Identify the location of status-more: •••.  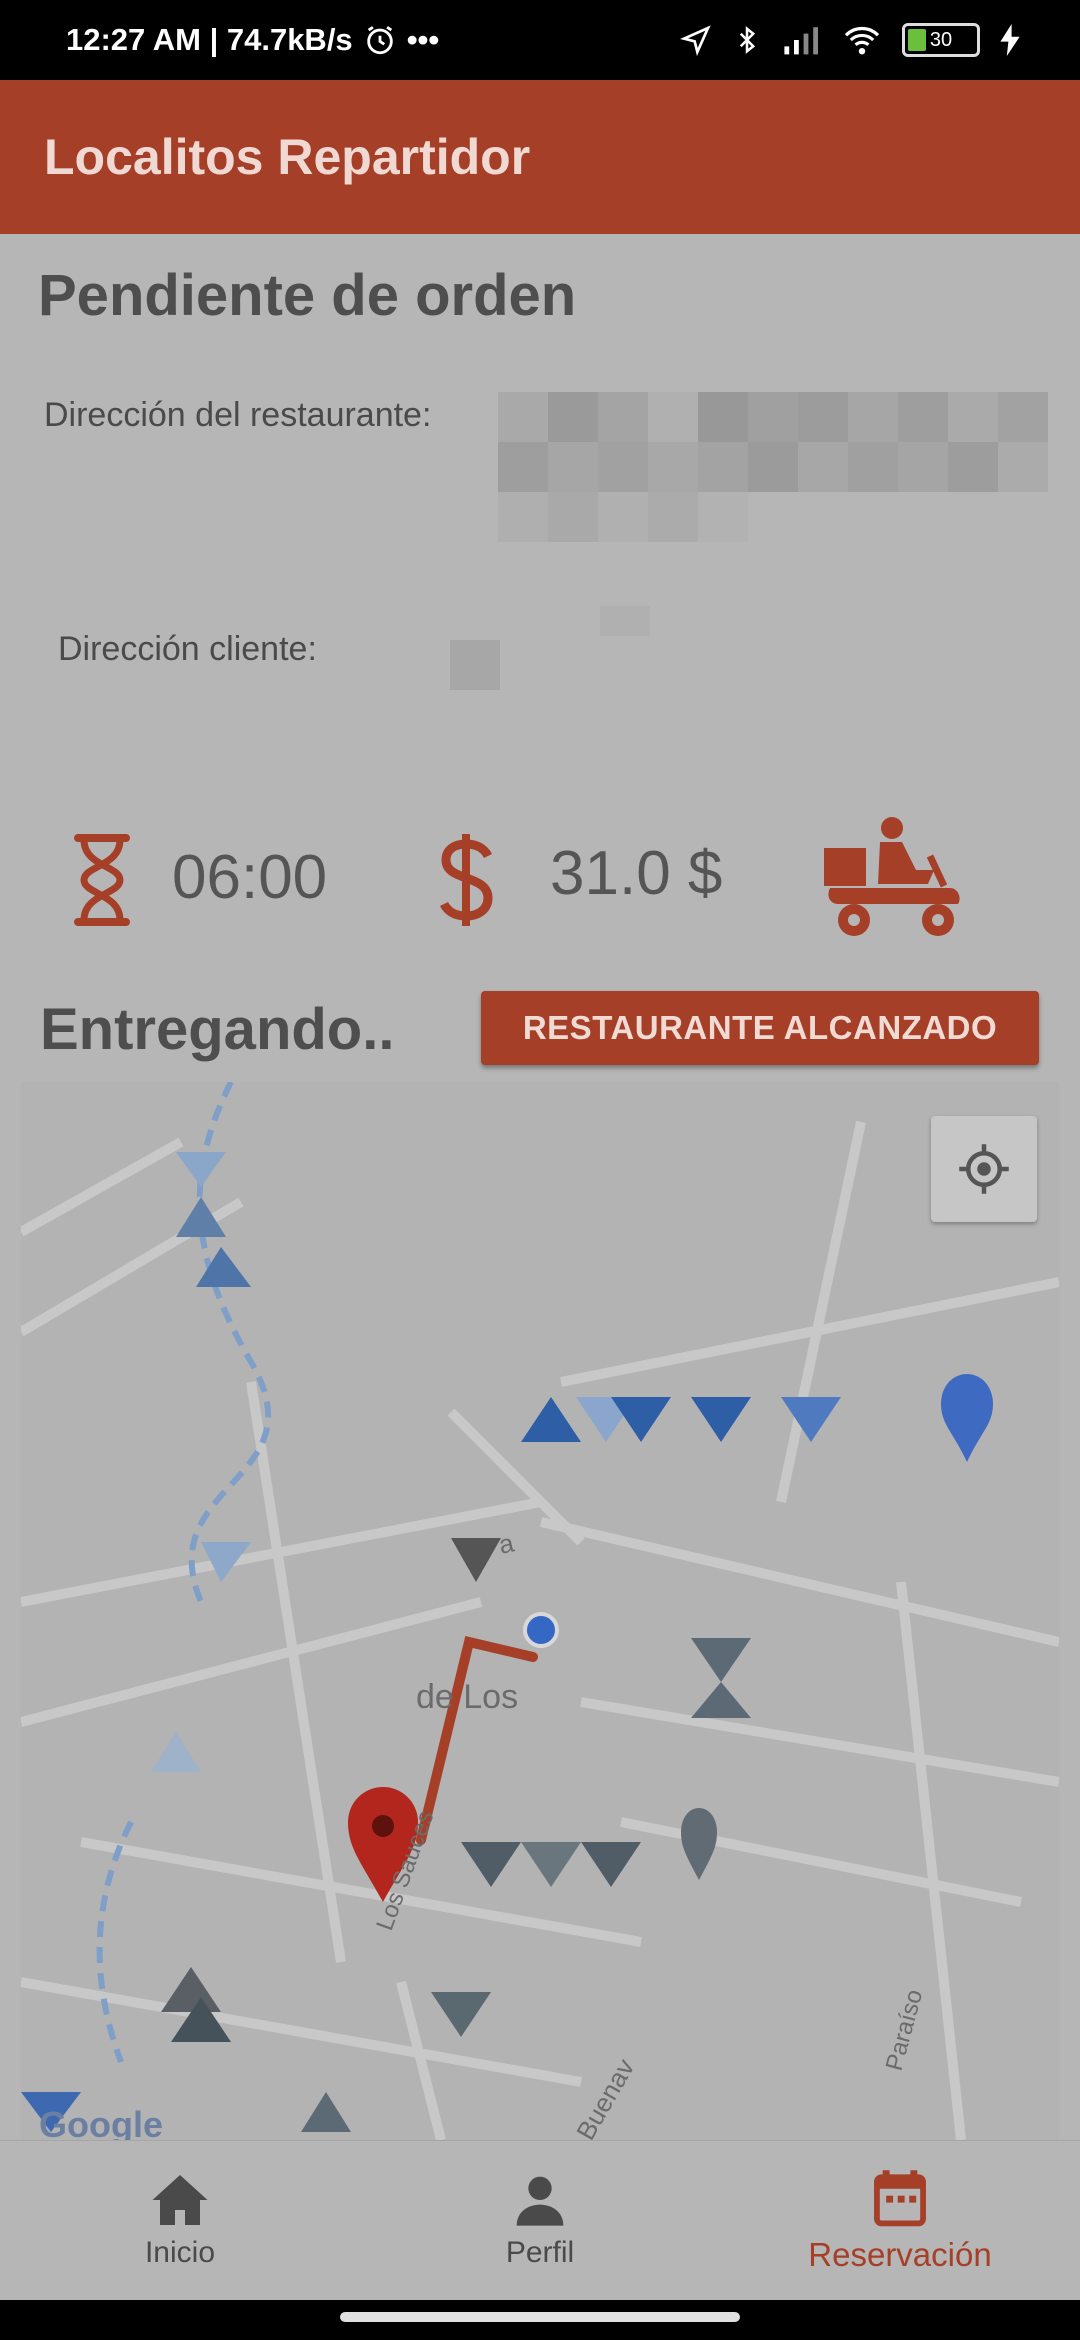
(423, 39).